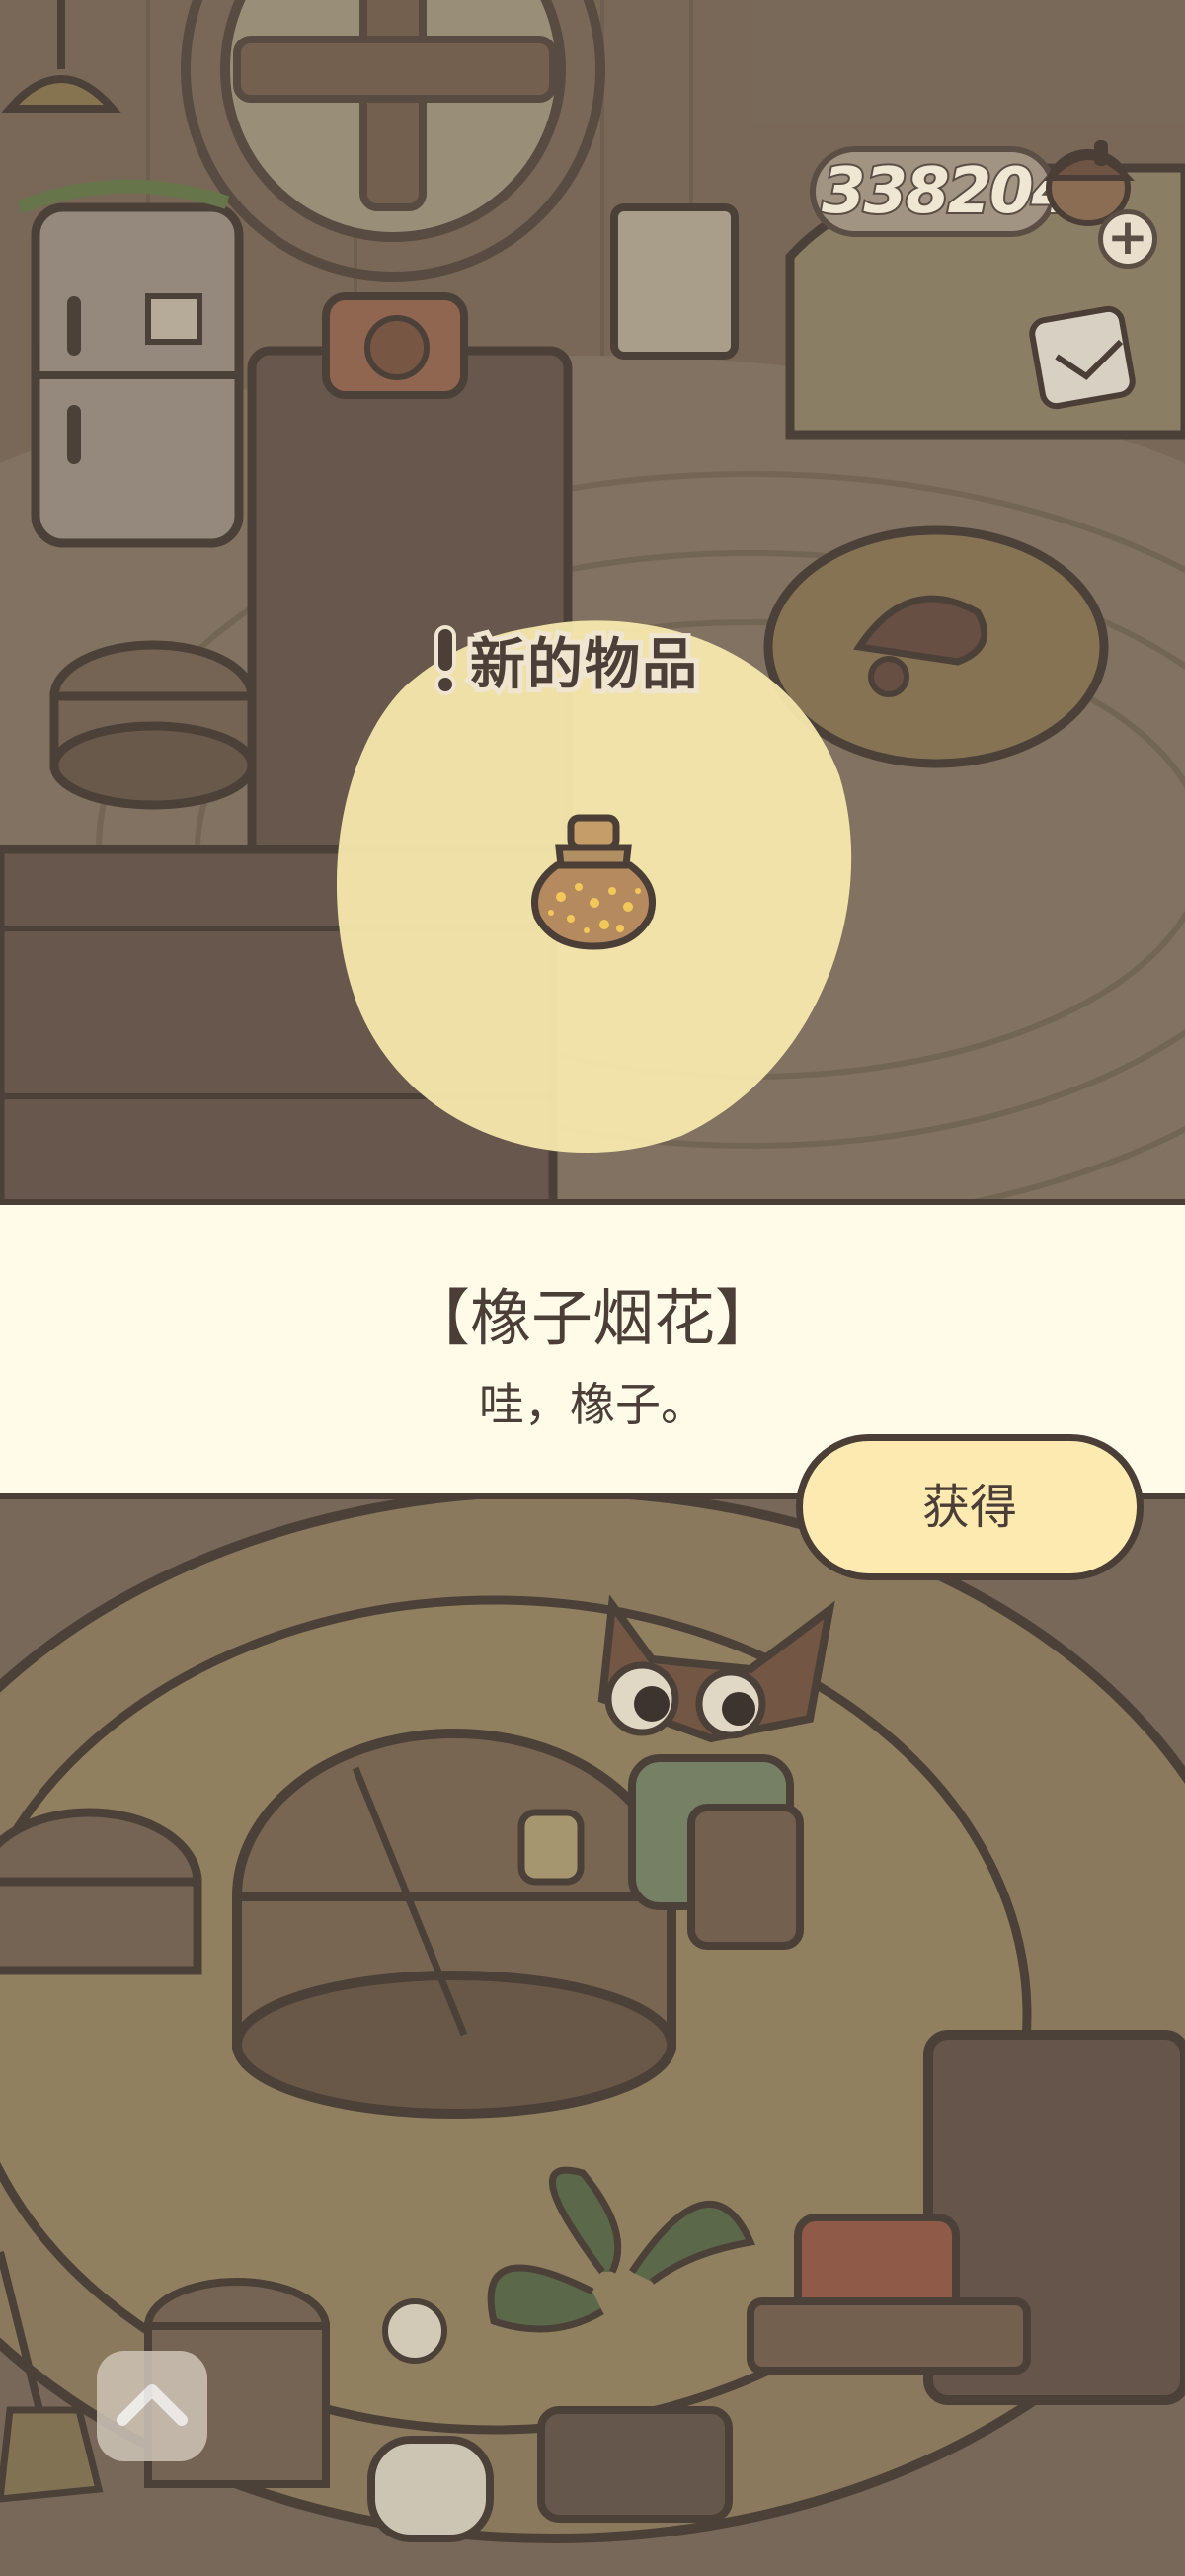 This screenshot has height=2576, width=1185. Describe the element at coordinates (592, 1318) in the screenshot. I see `item-name: 【橡子烟花】` at that location.